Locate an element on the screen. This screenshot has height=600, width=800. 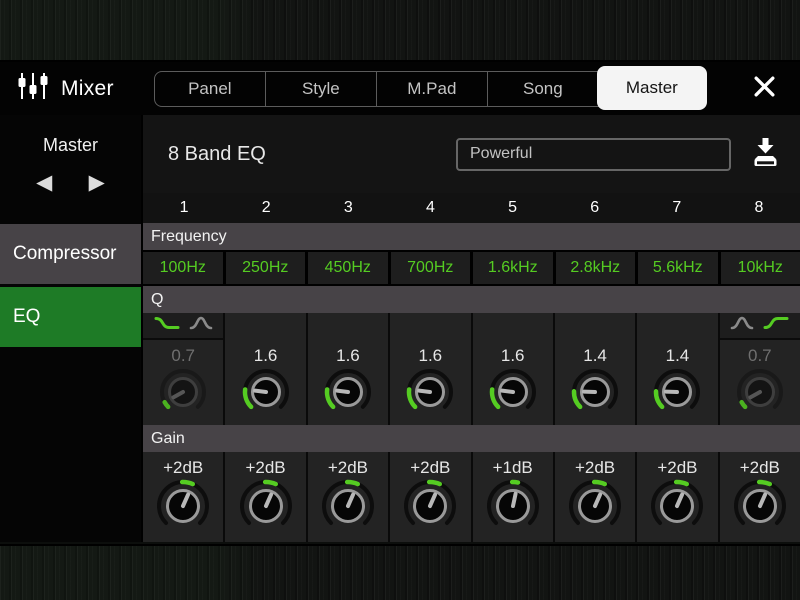
sidebar-item-compressor: Compressor is located at coordinates (70, 254).